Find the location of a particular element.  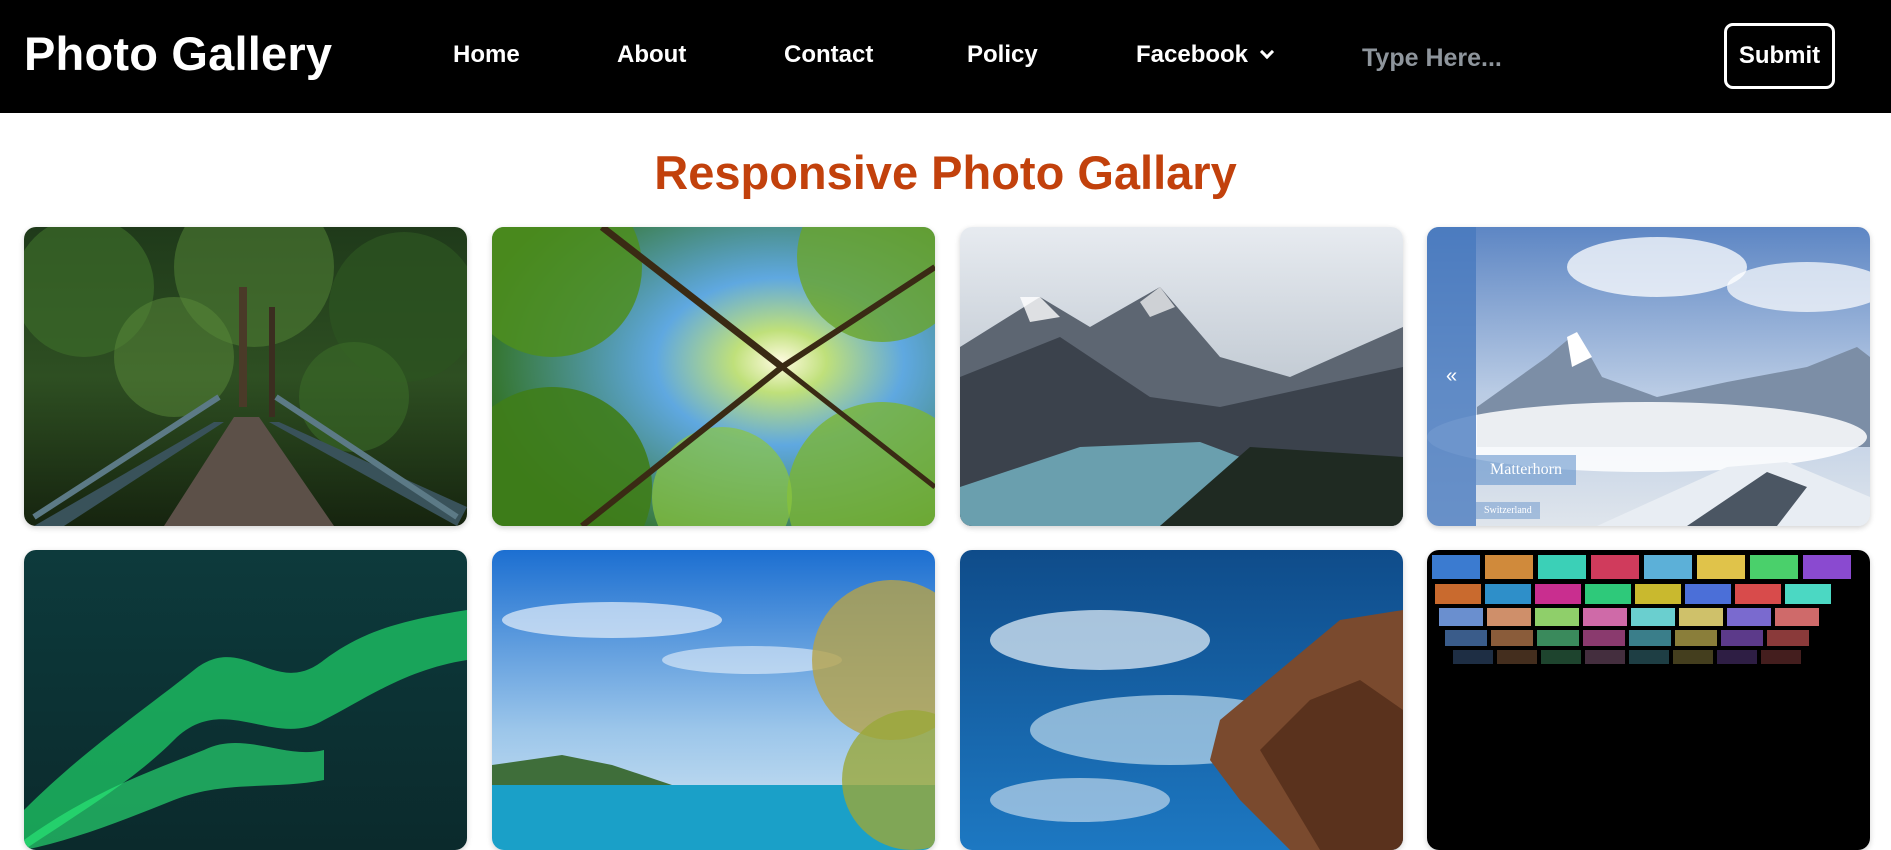

tropical-coast-image is located at coordinates (713, 700).